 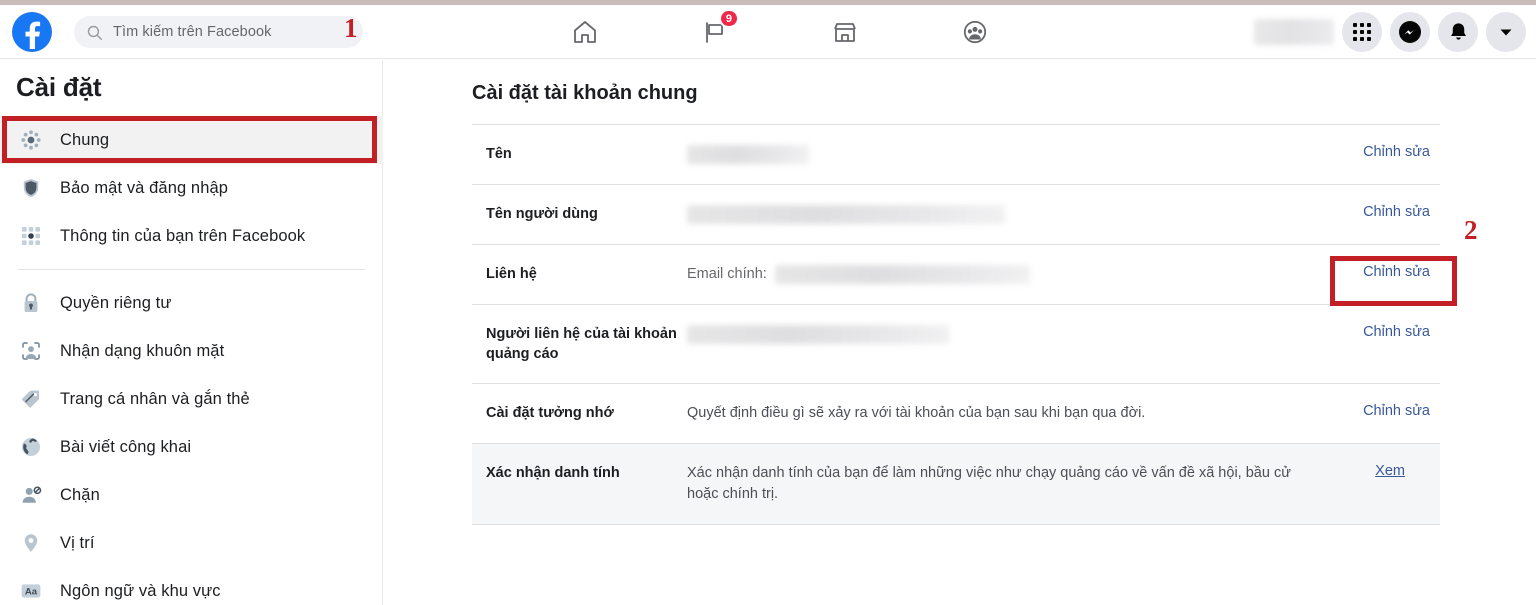 What do you see at coordinates (144, 187) in the screenshot?
I see `sidebar-item-label: Bảo mật và đăng nhập` at bounding box center [144, 187].